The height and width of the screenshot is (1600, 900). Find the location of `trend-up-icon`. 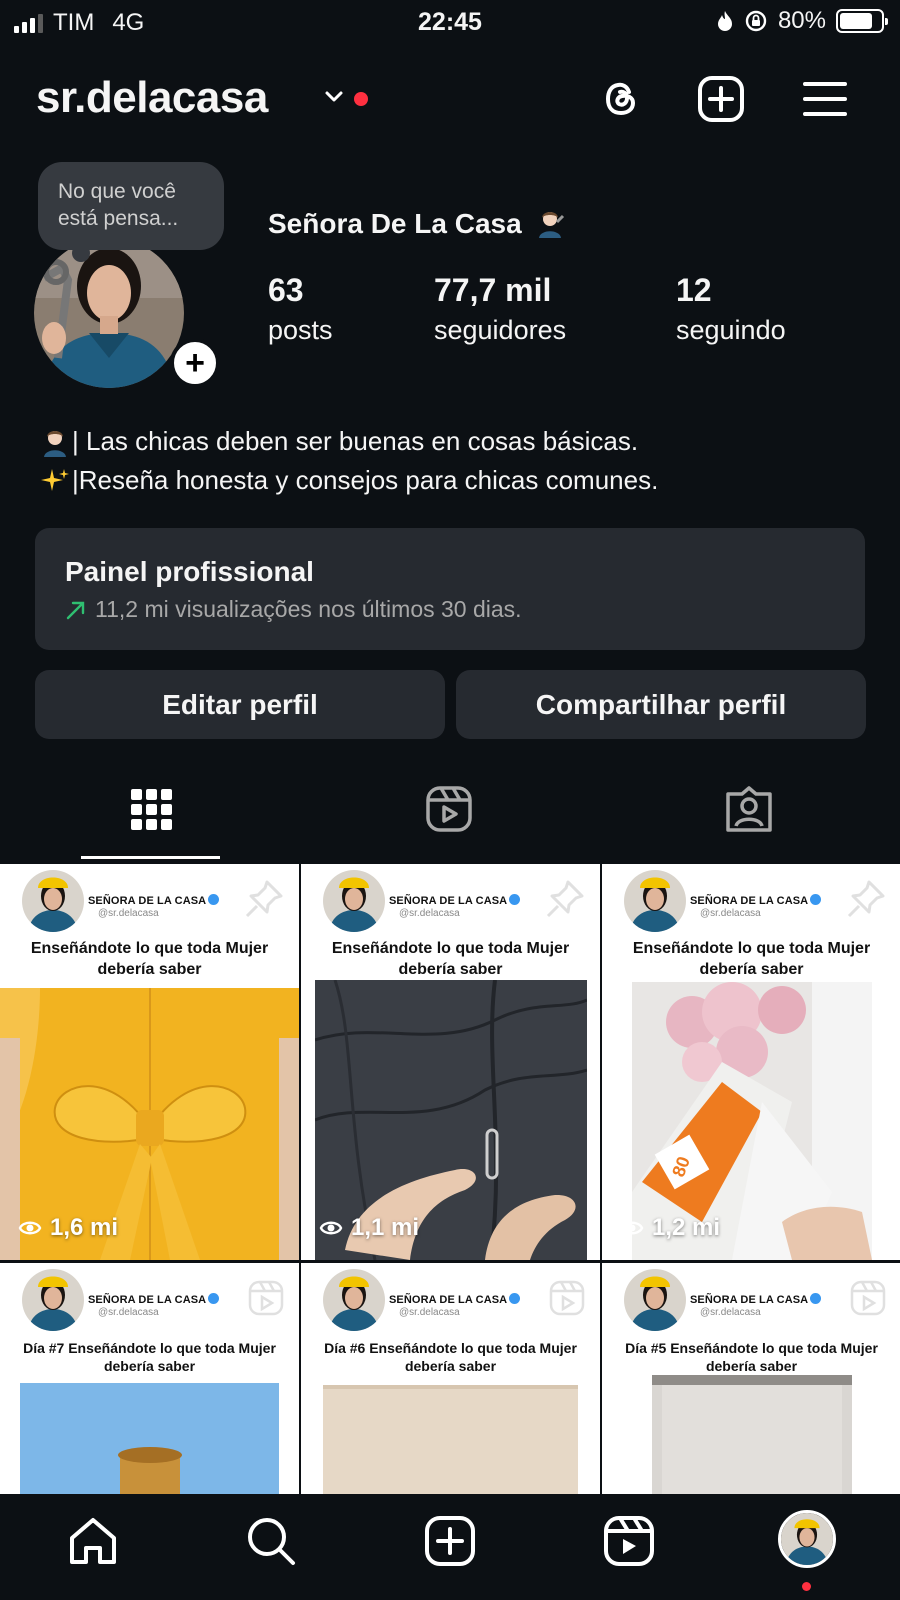

trend-up-icon is located at coordinates (75, 610).